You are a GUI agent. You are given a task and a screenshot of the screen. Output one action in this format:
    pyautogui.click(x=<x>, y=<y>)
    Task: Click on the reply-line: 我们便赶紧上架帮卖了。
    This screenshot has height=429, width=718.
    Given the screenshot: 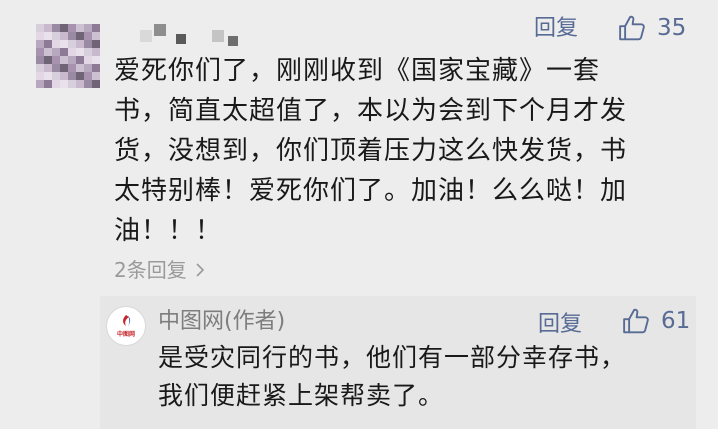 What is the action you would take?
    pyautogui.click(x=301, y=395)
    